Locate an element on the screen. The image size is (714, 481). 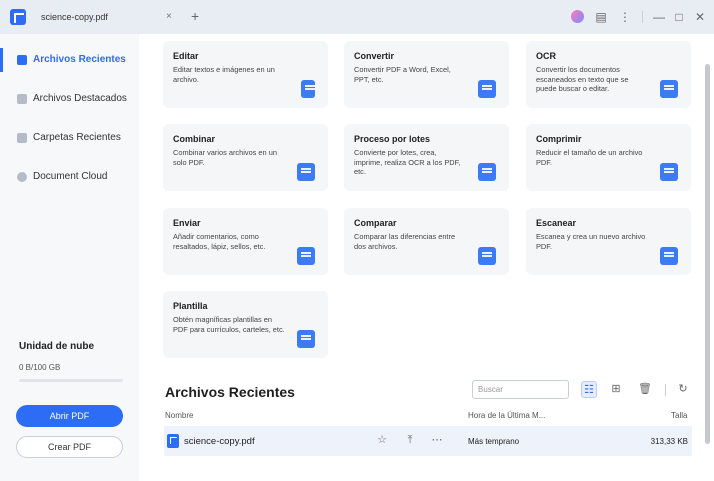
tool-description: Escanea y crea un nuevo archivo PDF. is located at coordinates (591, 241).